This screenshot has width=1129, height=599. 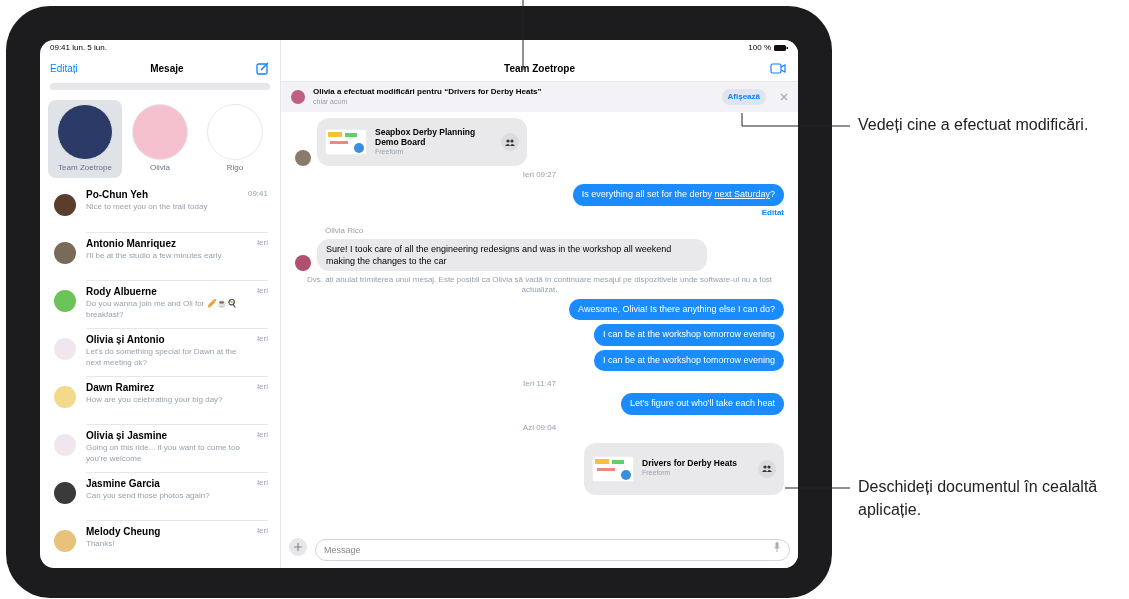 What do you see at coordinates (345, 230) in the screenshot?
I see `sender-name: Olivia Rico` at bounding box center [345, 230].